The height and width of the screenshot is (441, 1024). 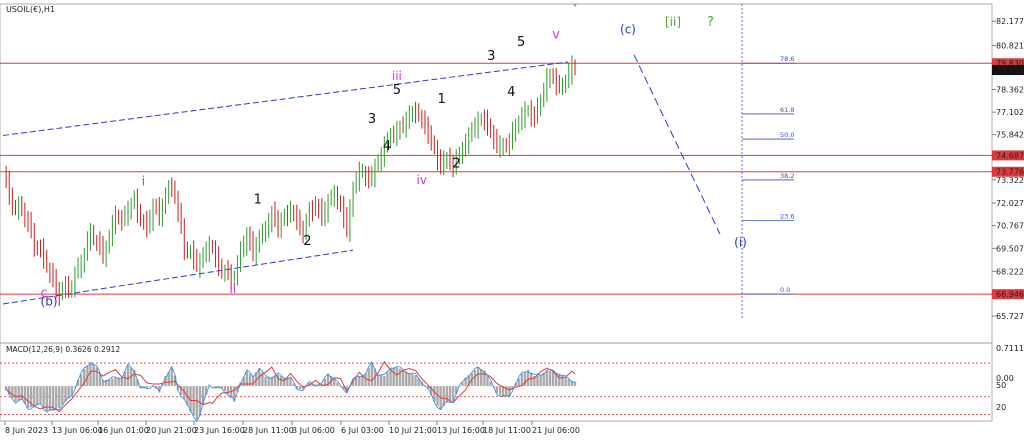 I want to click on macd-tick-label: 0.7111, so click(x=1010, y=348).